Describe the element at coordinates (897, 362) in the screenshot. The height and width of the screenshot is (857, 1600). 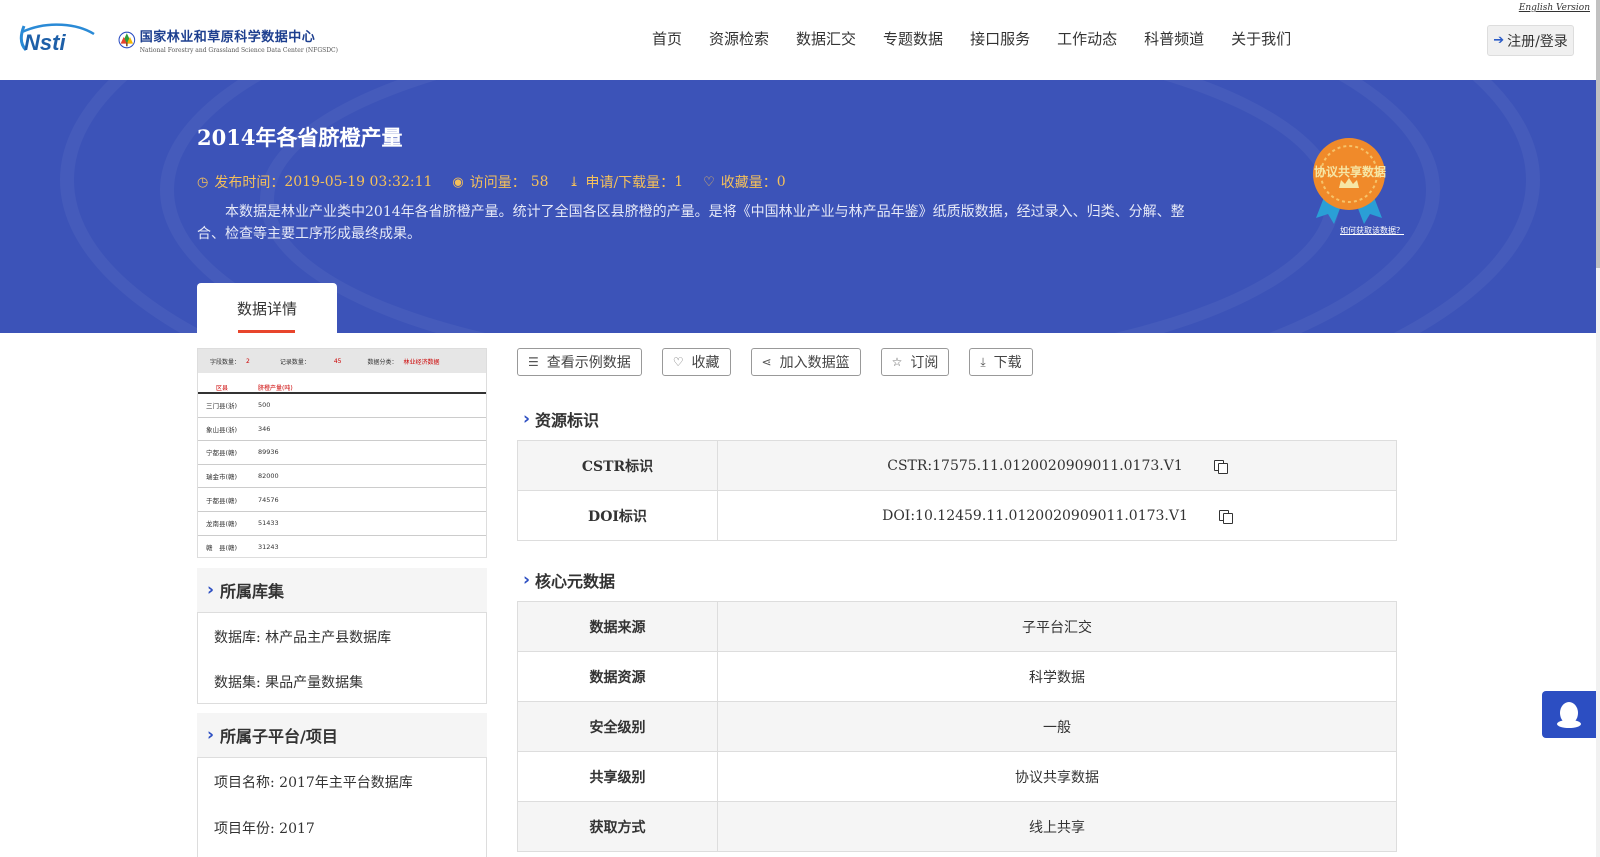
I see `star-icon: ☆` at that location.